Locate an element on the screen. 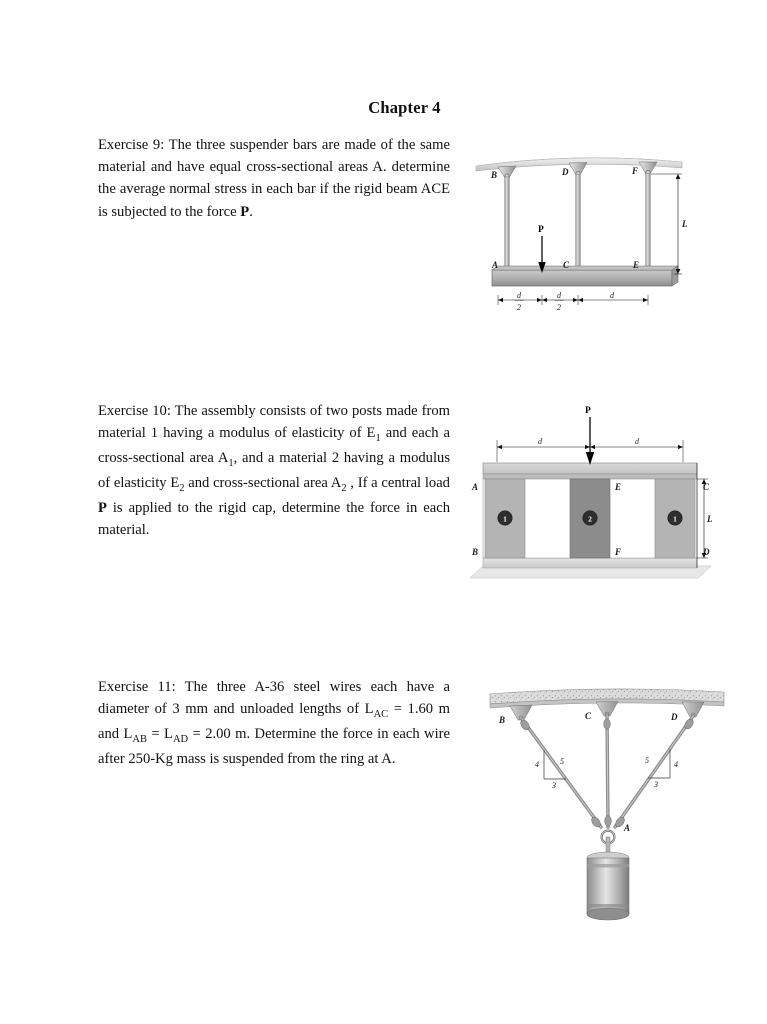  subscript: AC is located at coordinates (381, 715).